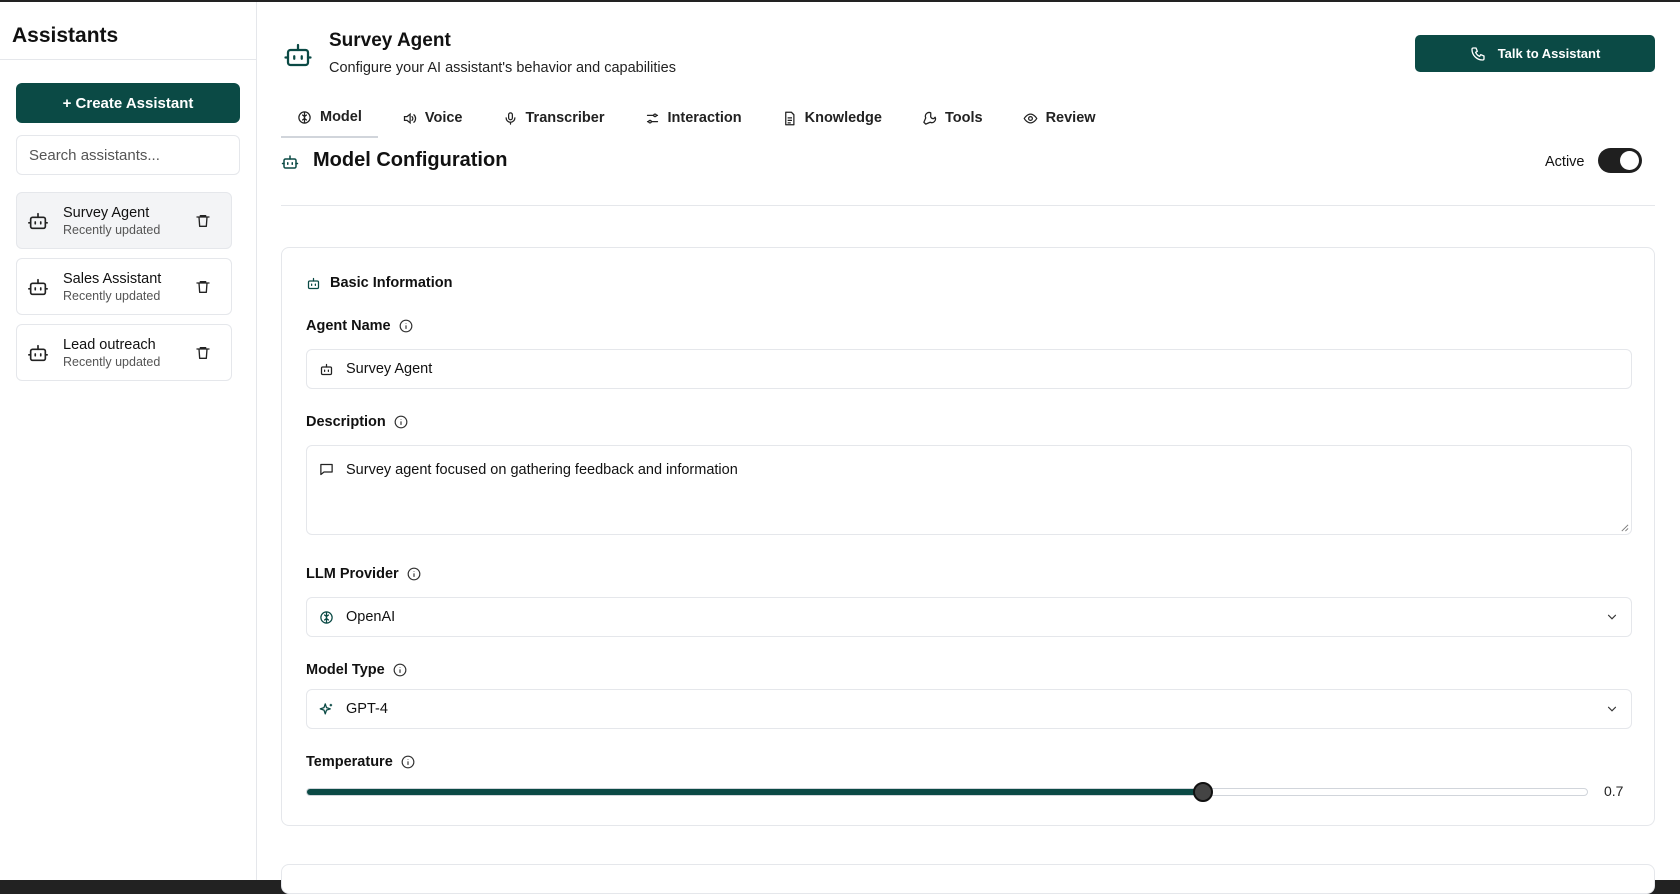  What do you see at coordinates (652, 118) in the screenshot?
I see `sliders-icon` at bounding box center [652, 118].